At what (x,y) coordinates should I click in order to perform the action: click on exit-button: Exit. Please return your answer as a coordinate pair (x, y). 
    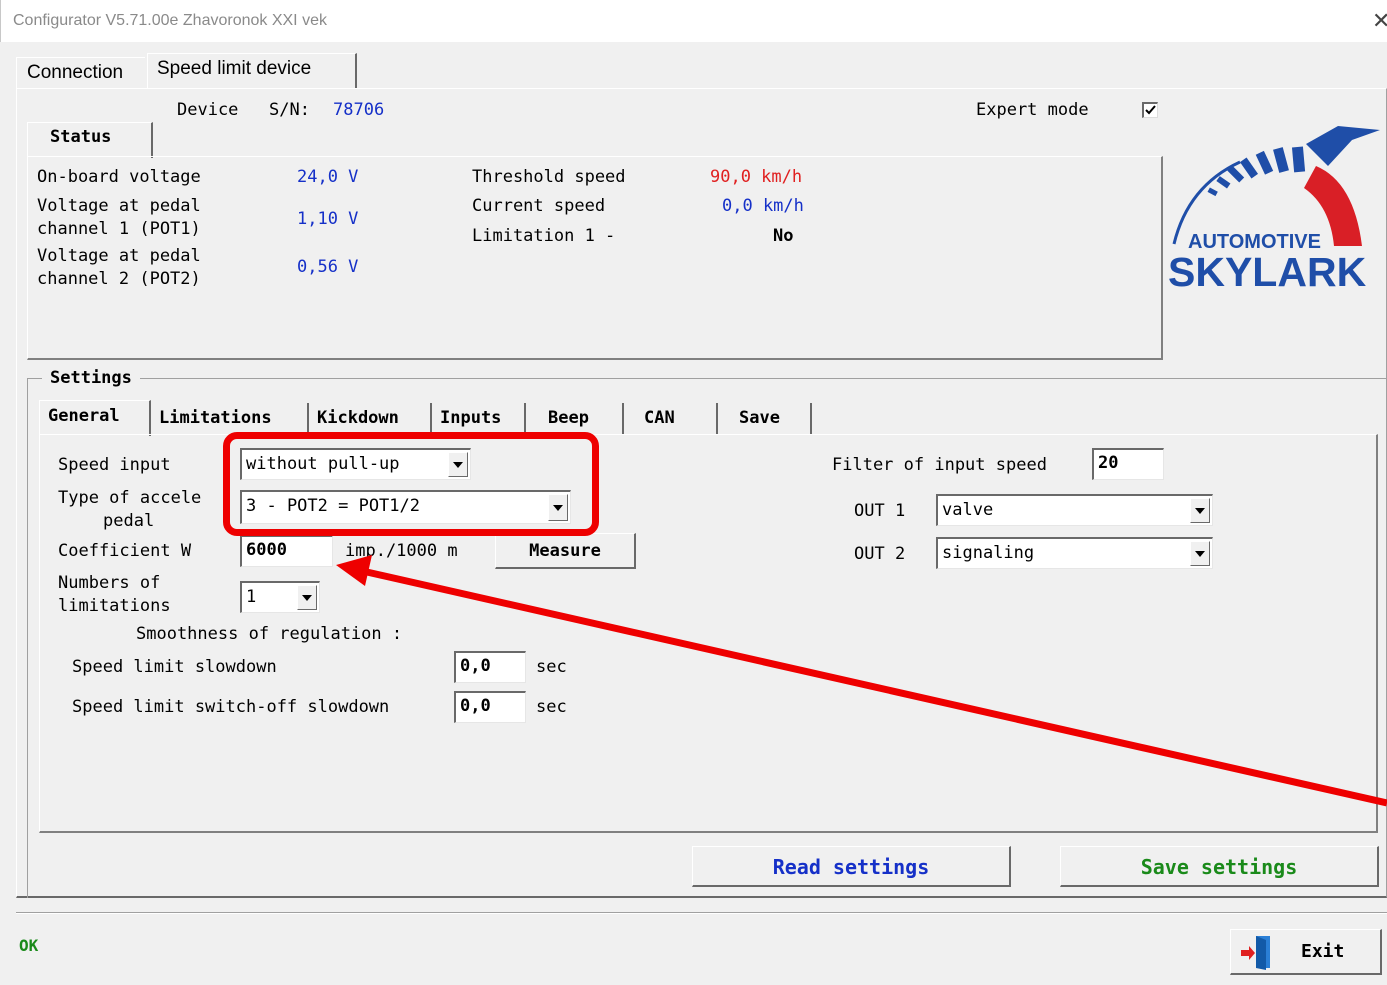
    Looking at the image, I should click on (1306, 952).